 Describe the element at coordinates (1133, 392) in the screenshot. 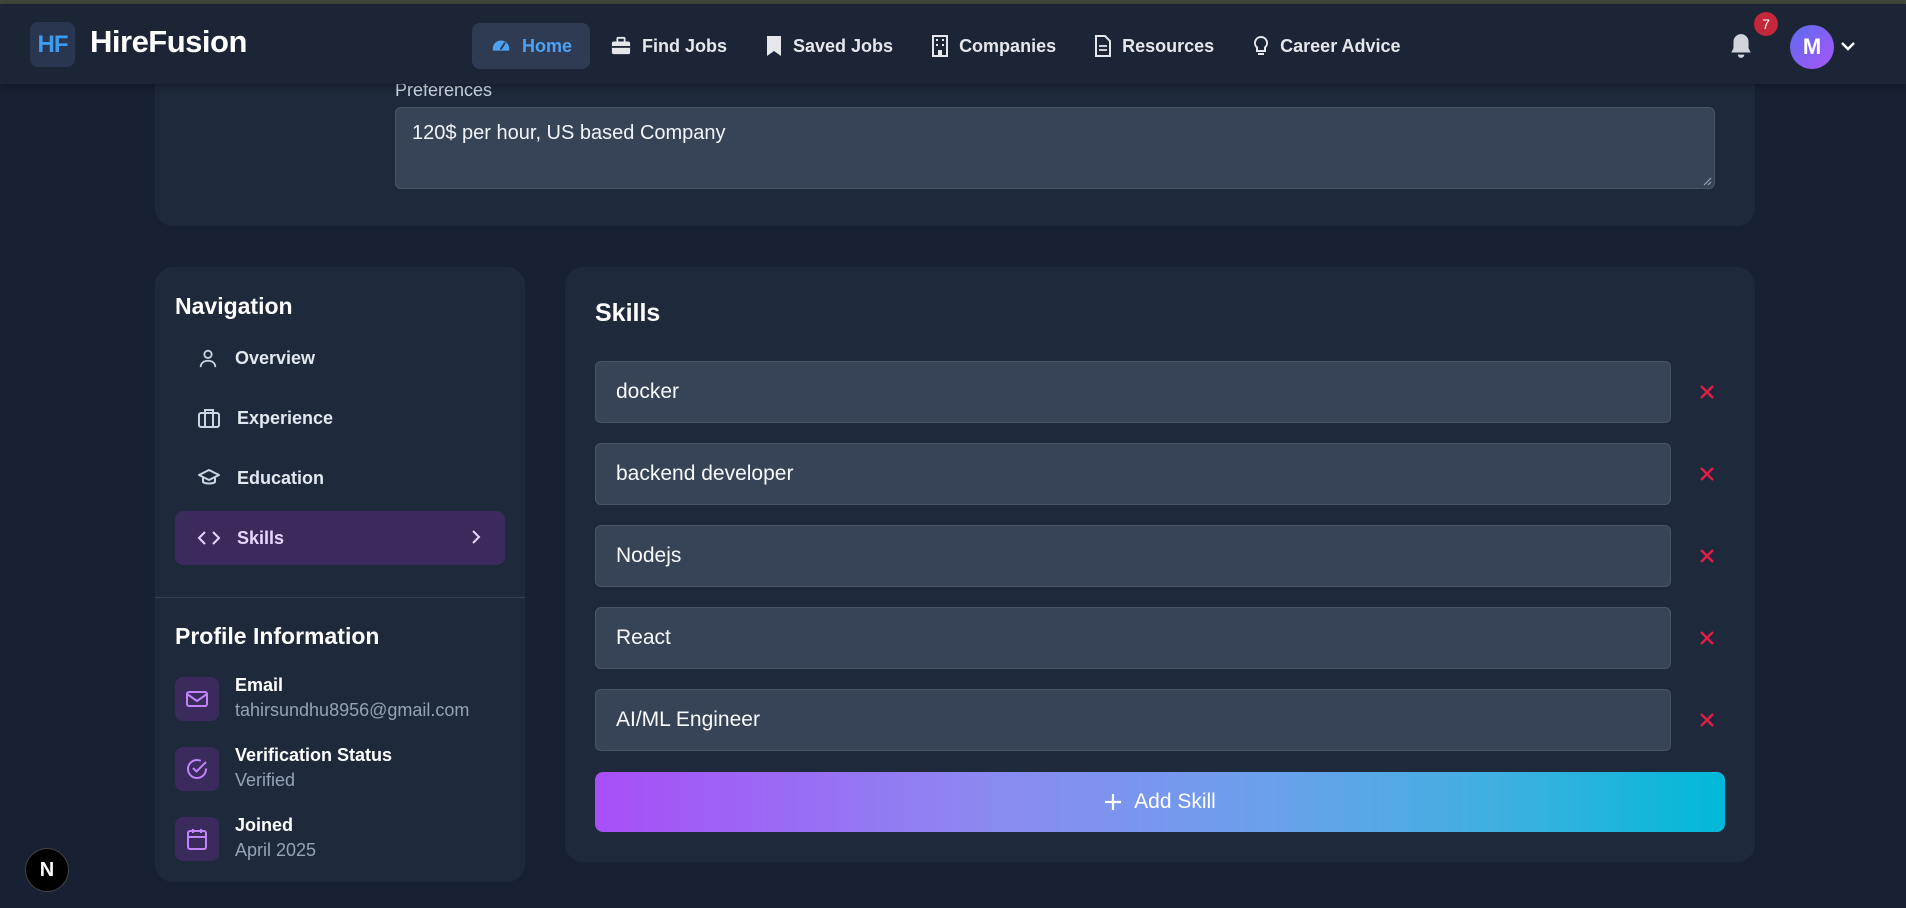

I see `skill-input: docker` at that location.